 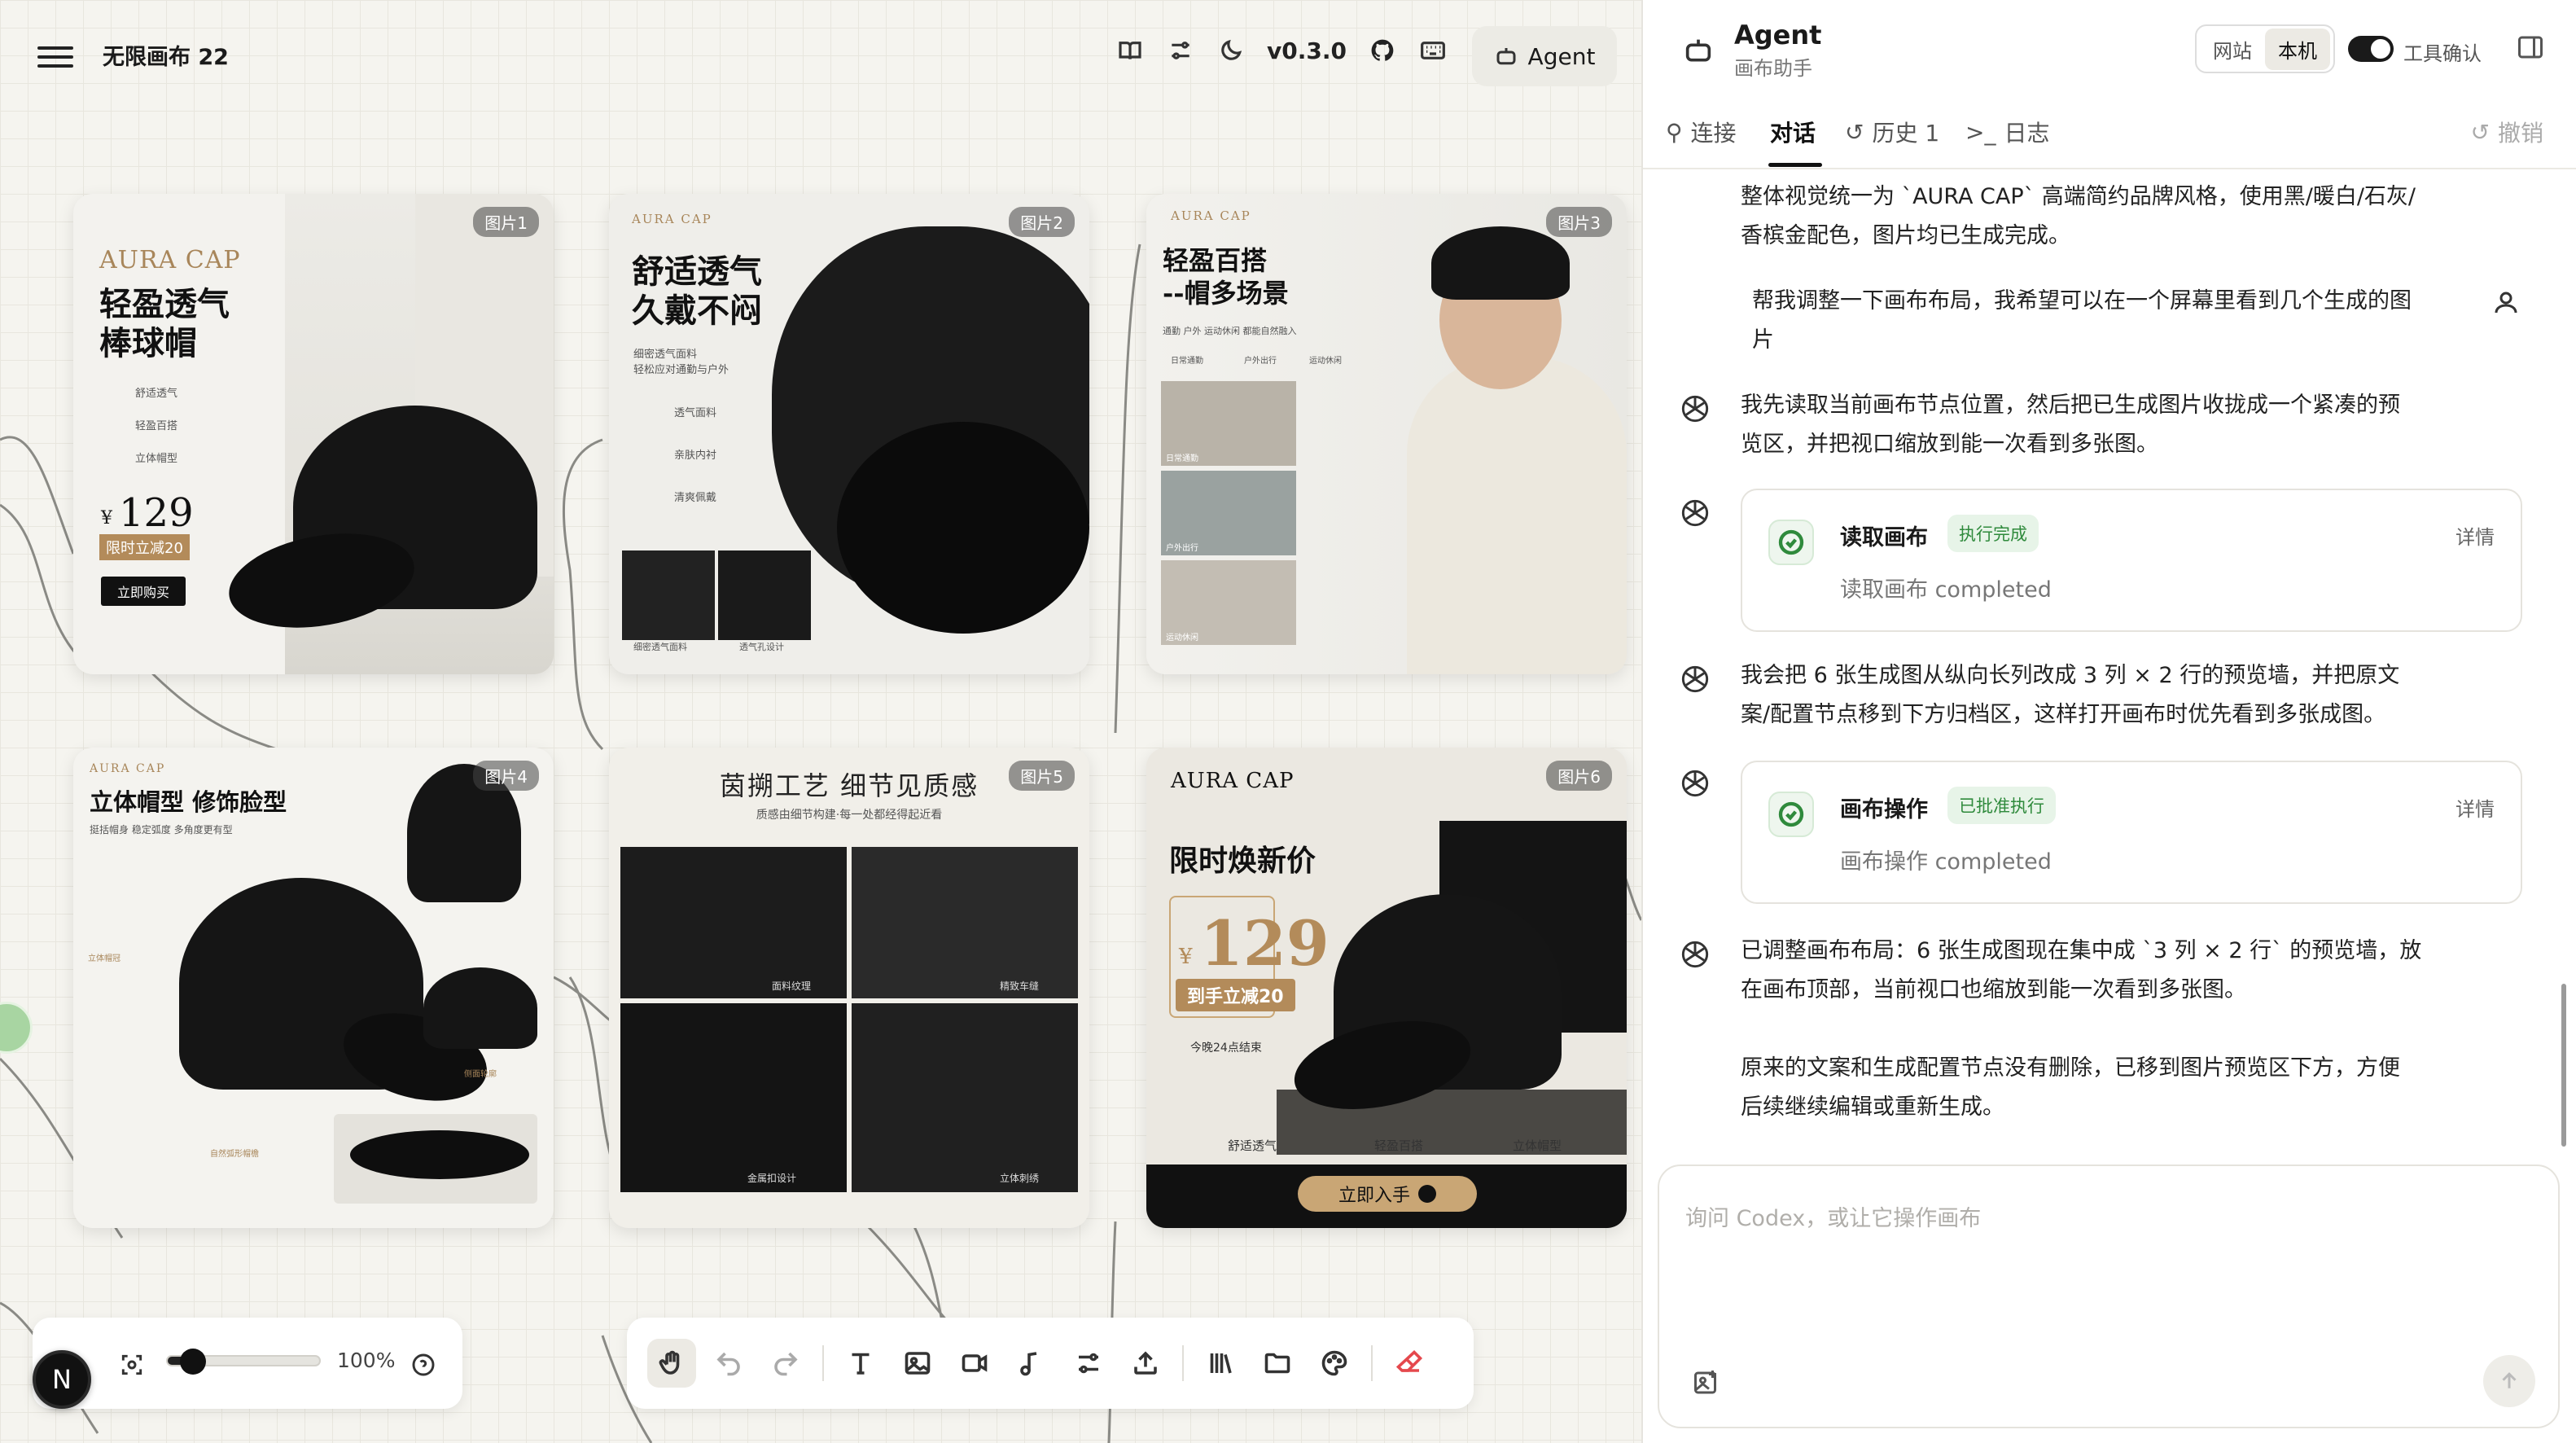 What do you see at coordinates (1506, 56) in the screenshot?
I see `robot-icon` at bounding box center [1506, 56].